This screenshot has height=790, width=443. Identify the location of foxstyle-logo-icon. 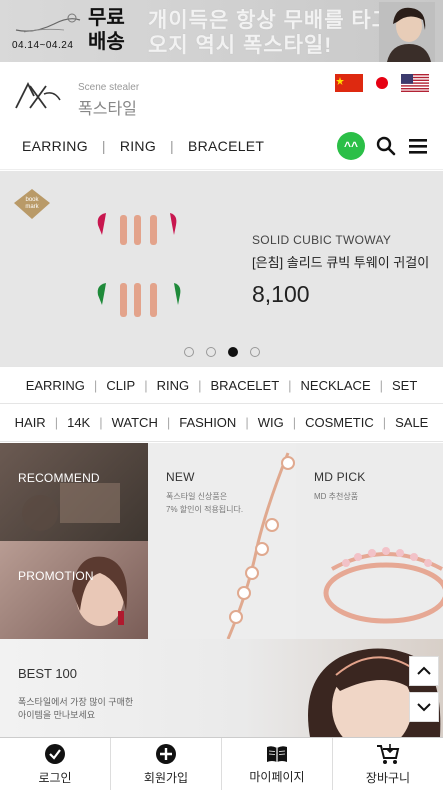
(38, 96).